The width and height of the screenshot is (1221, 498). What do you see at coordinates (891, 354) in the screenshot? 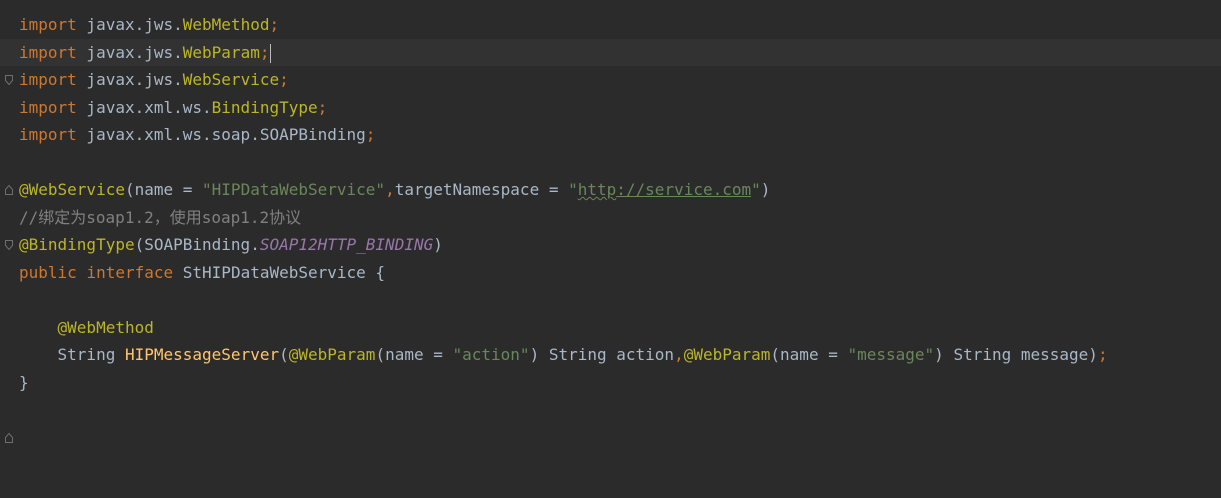
I see `param-name-string: "message"` at bounding box center [891, 354].